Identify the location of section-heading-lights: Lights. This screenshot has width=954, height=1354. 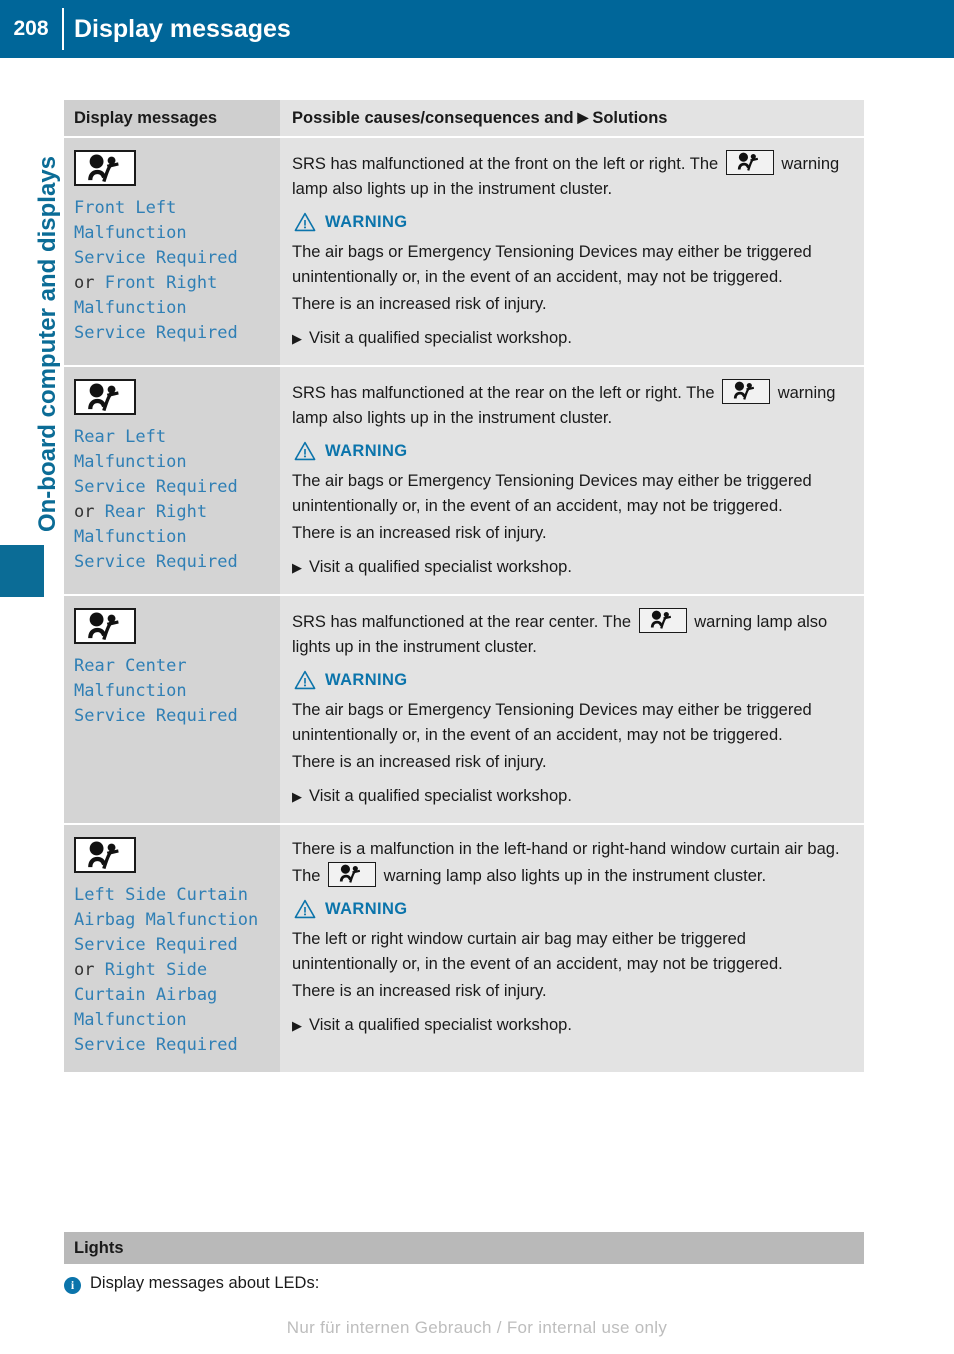
(464, 1248).